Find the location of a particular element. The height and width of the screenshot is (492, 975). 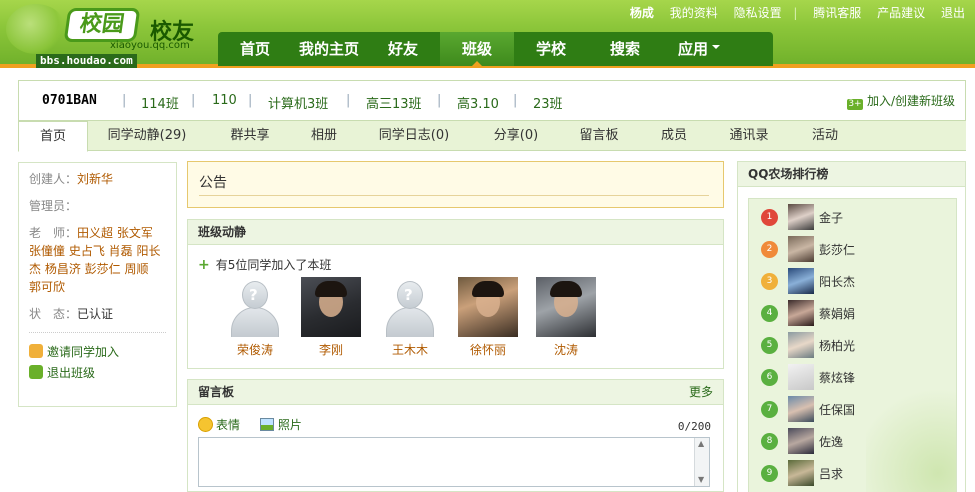

class-link-g3-10: 高3.10 is located at coordinates (478, 102).